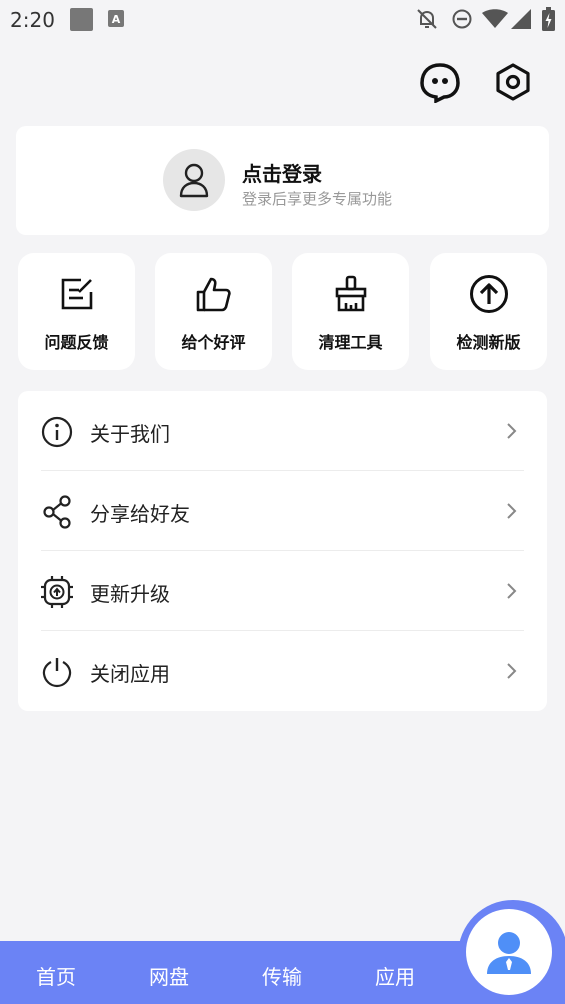 This screenshot has height=1004, width=565. I want to click on menu-item-label: 分享给好友, so click(140, 514).